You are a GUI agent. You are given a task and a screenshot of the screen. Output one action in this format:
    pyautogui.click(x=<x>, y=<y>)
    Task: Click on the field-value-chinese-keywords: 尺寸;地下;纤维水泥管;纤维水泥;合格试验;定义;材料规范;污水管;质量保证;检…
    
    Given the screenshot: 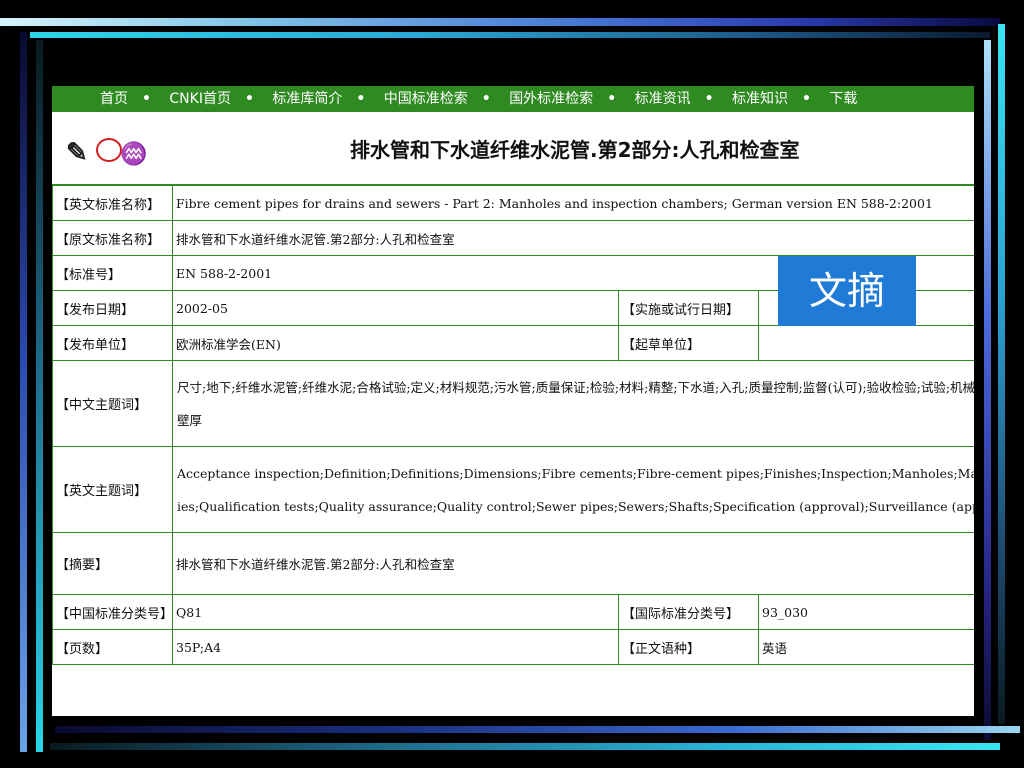 What is the action you would take?
    pyautogui.click(x=573, y=403)
    